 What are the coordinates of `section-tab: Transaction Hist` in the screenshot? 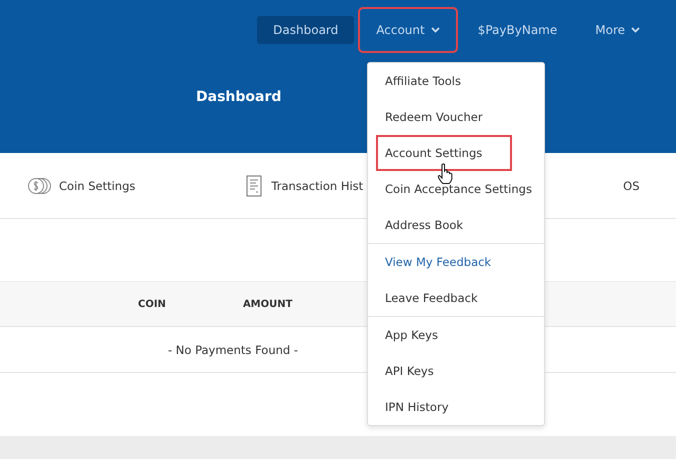 It's located at (304, 185).